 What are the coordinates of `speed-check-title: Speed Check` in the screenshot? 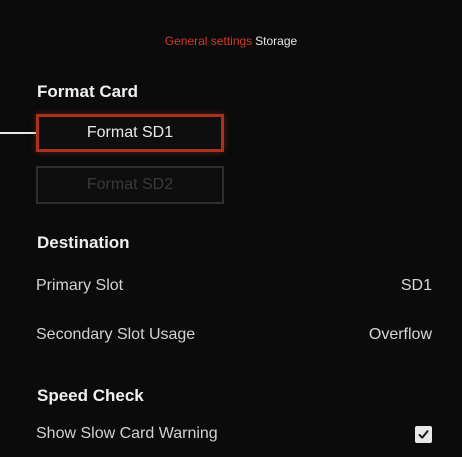 It's located at (90, 395).